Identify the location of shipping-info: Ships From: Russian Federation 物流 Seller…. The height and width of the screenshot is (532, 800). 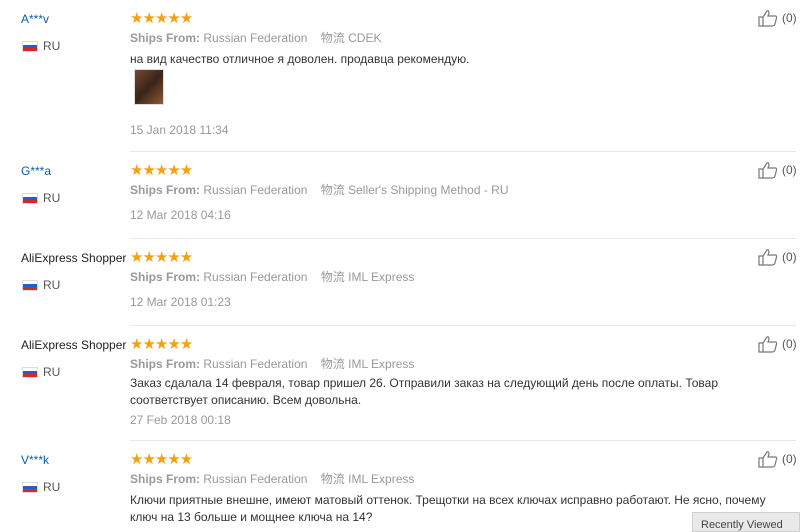
(319, 190).